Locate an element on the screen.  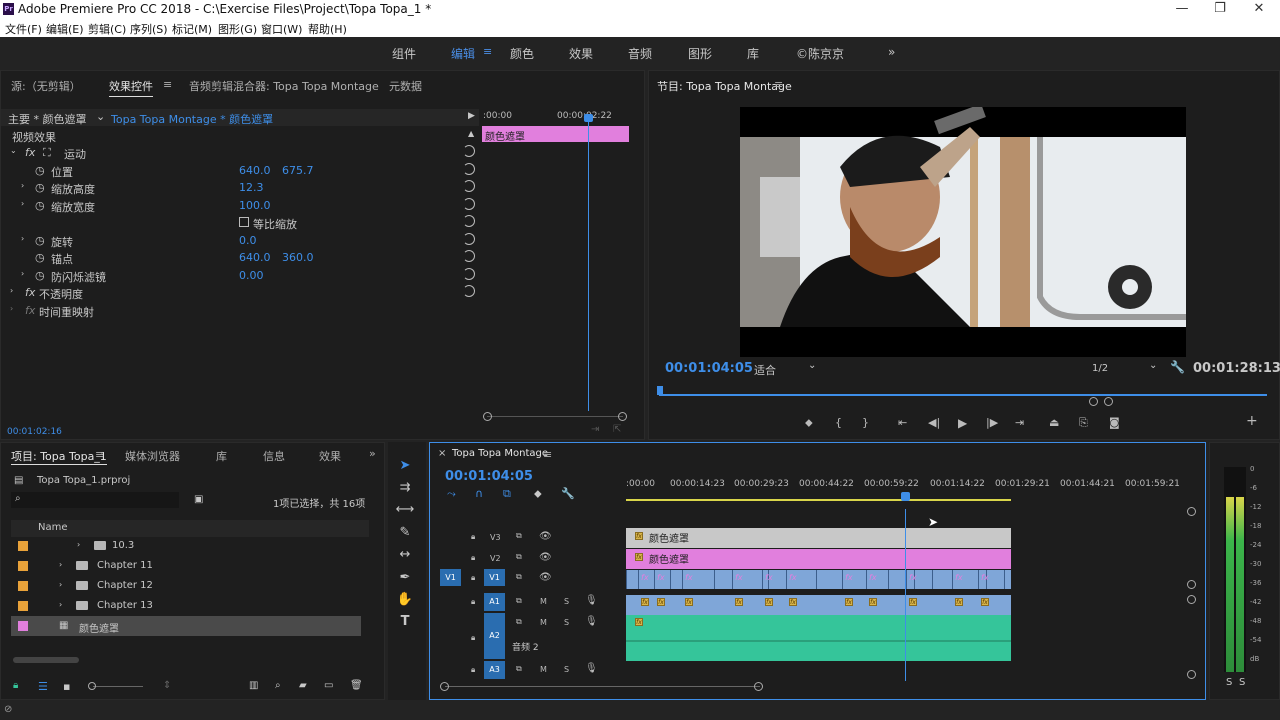
menu-sequence: 序列(S) is located at coordinates (149, 29).